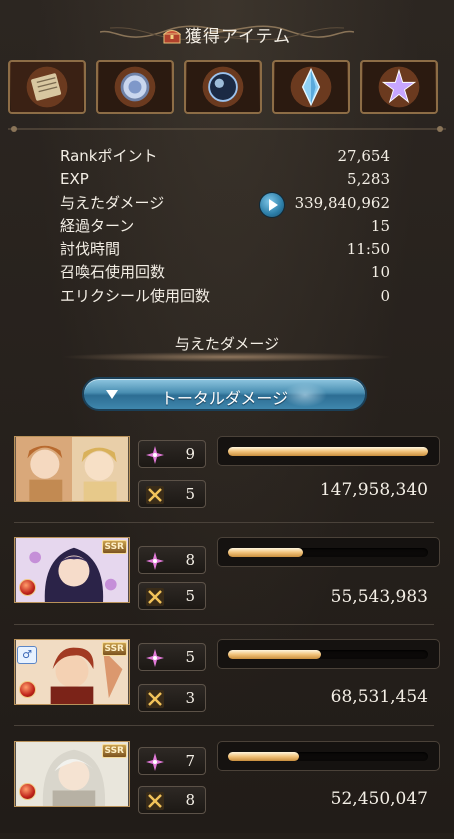 This screenshot has height=839, width=454. I want to click on character-portrait, so click(72, 469).